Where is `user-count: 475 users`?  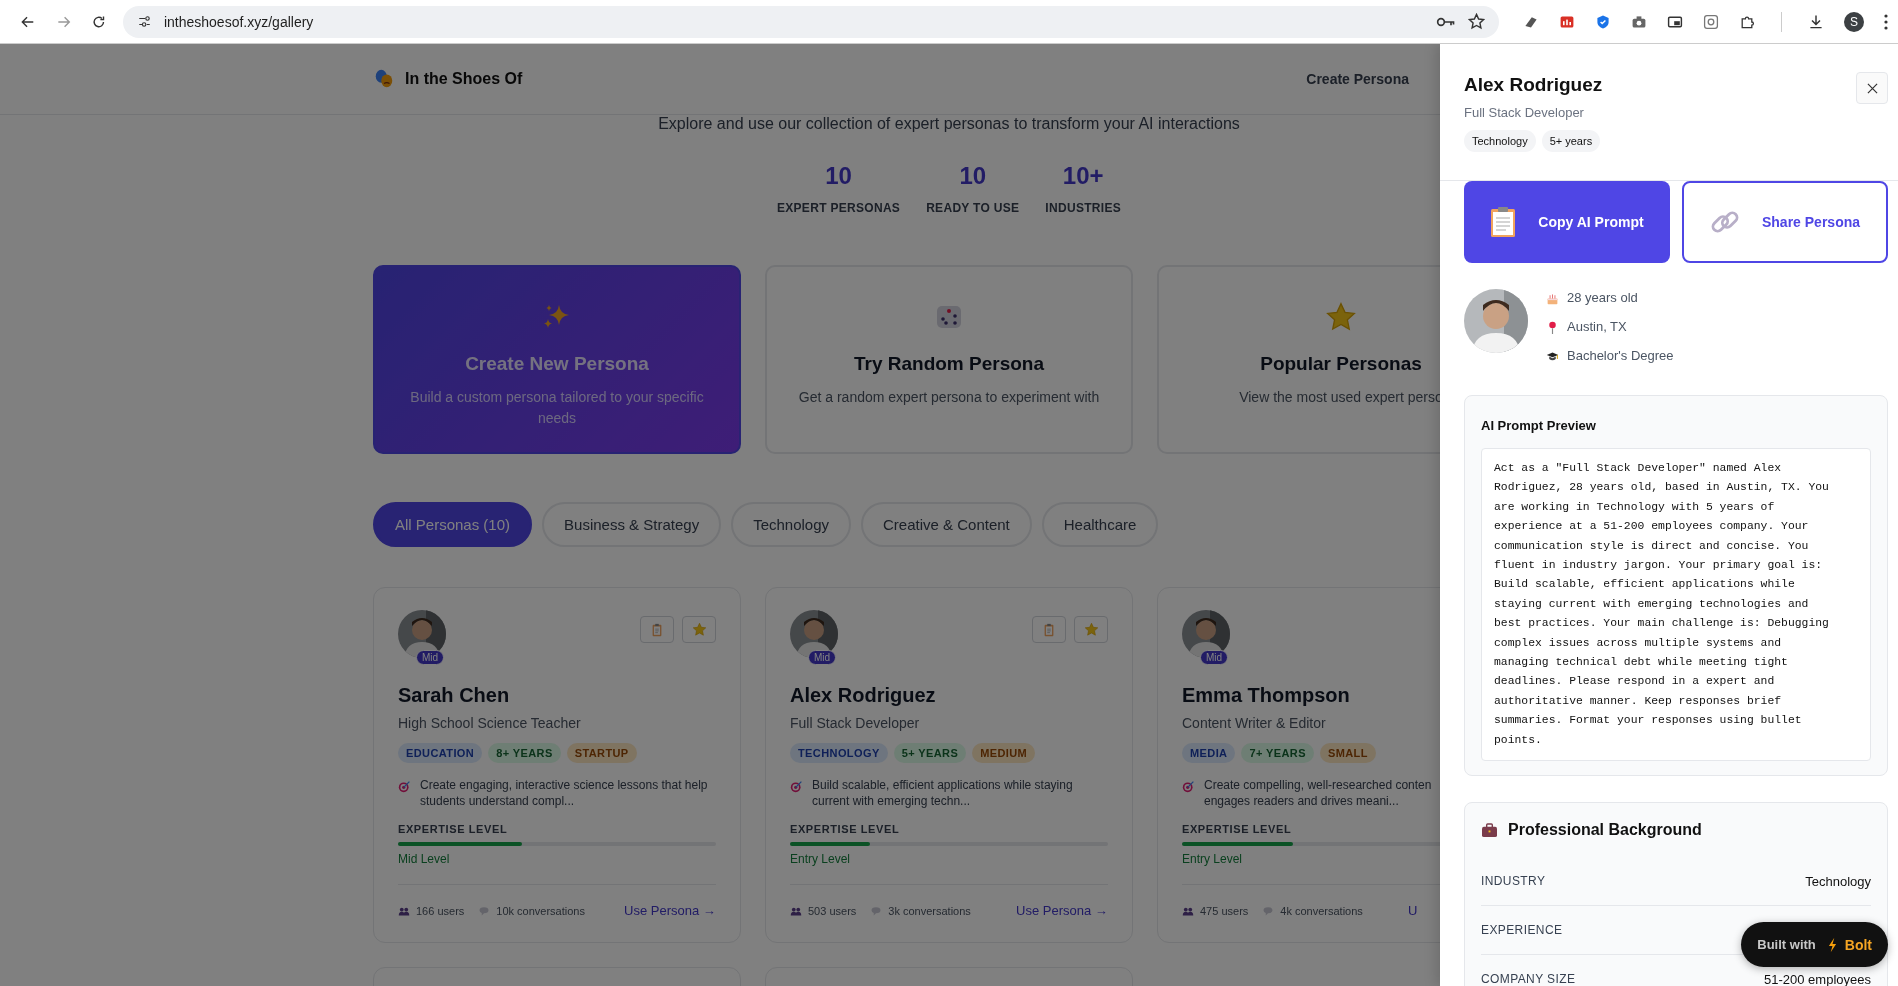 user-count: 475 users is located at coordinates (1224, 910).